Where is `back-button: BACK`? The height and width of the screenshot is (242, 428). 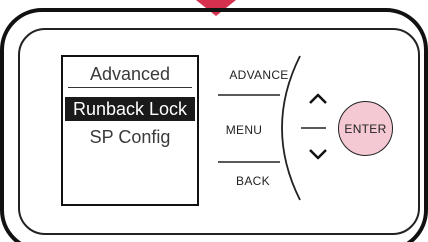 back-button: BACK is located at coordinates (253, 181).